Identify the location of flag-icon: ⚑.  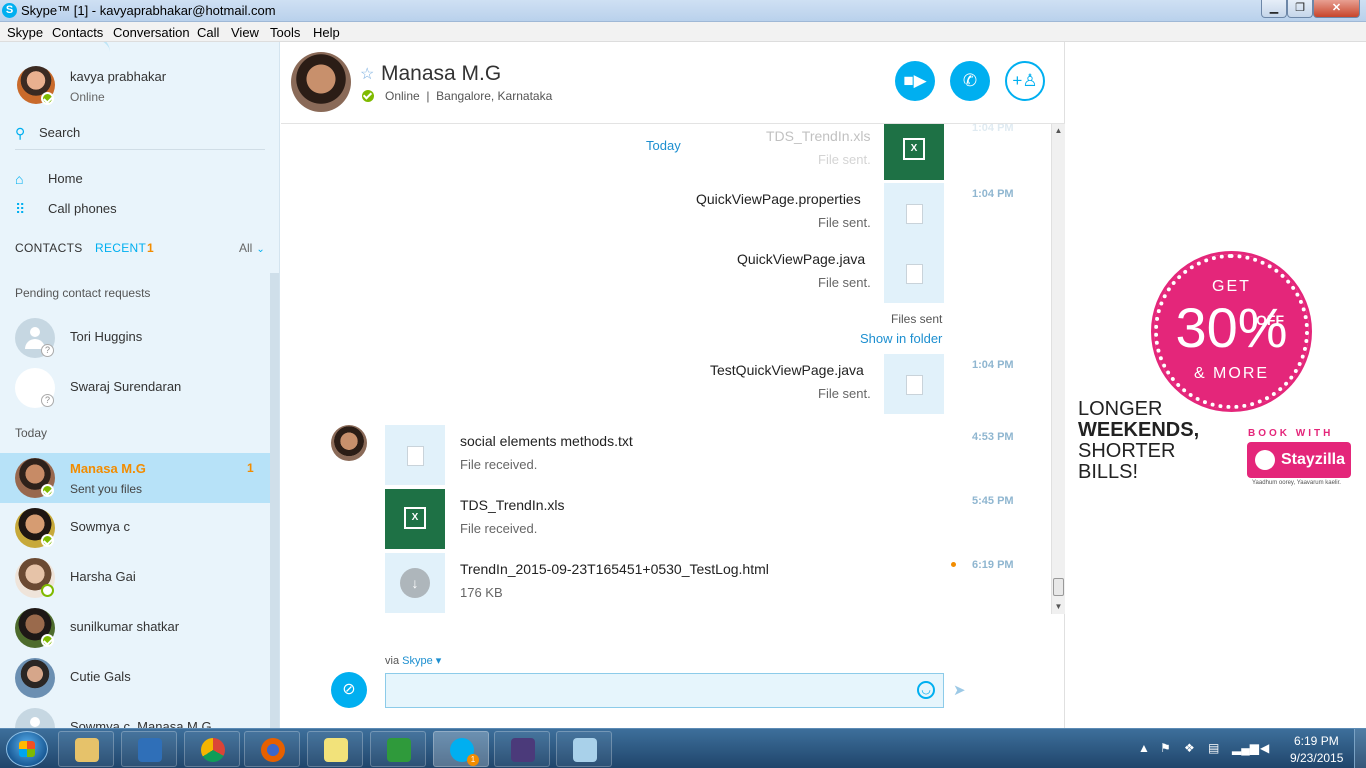
(1165, 748).